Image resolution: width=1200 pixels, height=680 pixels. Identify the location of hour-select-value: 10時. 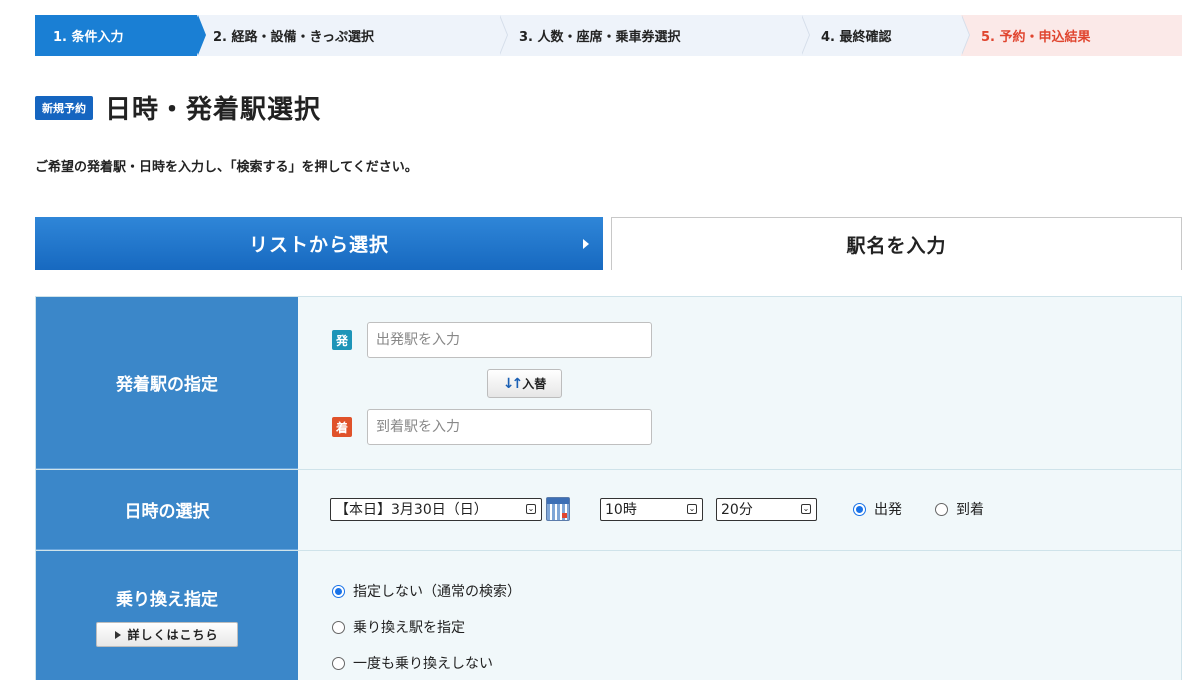
(621, 510).